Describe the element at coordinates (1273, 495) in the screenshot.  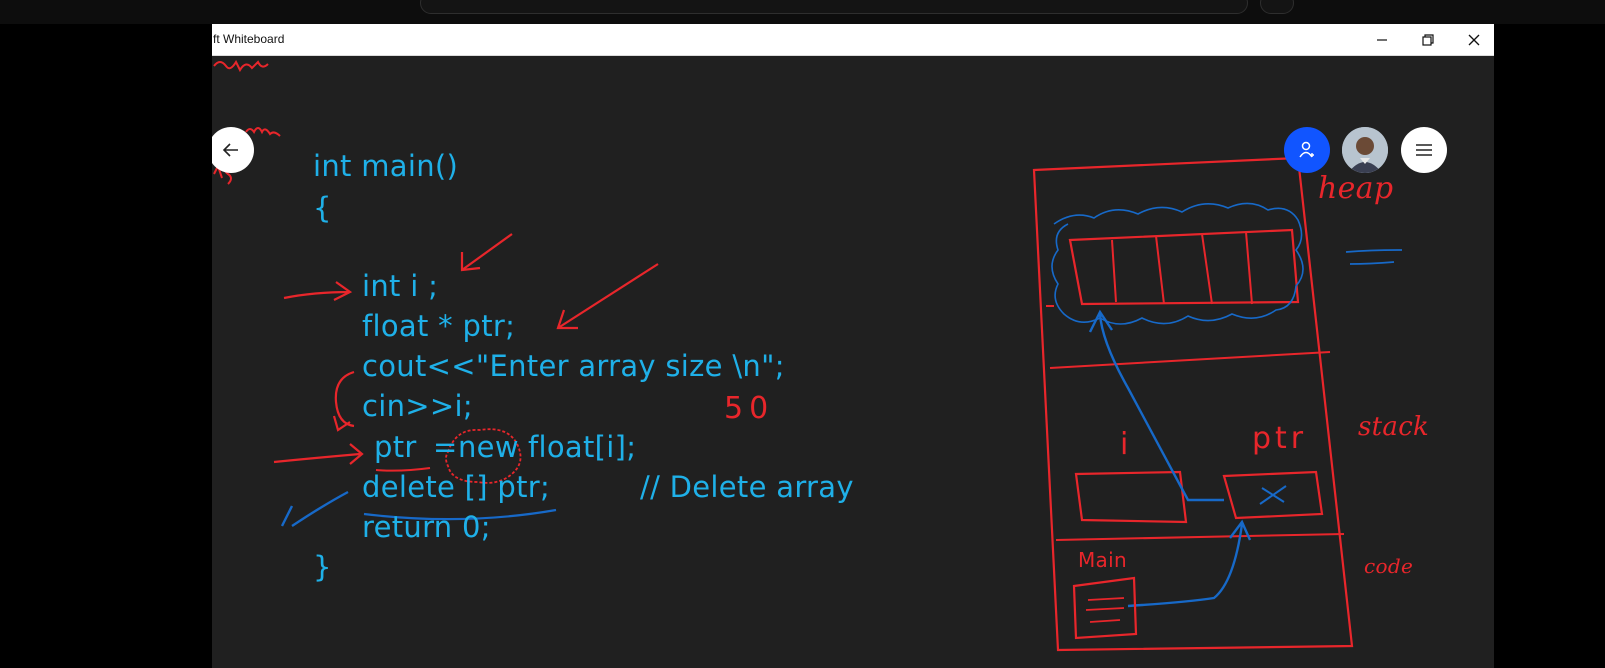
I see `ptr-x-mark` at that location.